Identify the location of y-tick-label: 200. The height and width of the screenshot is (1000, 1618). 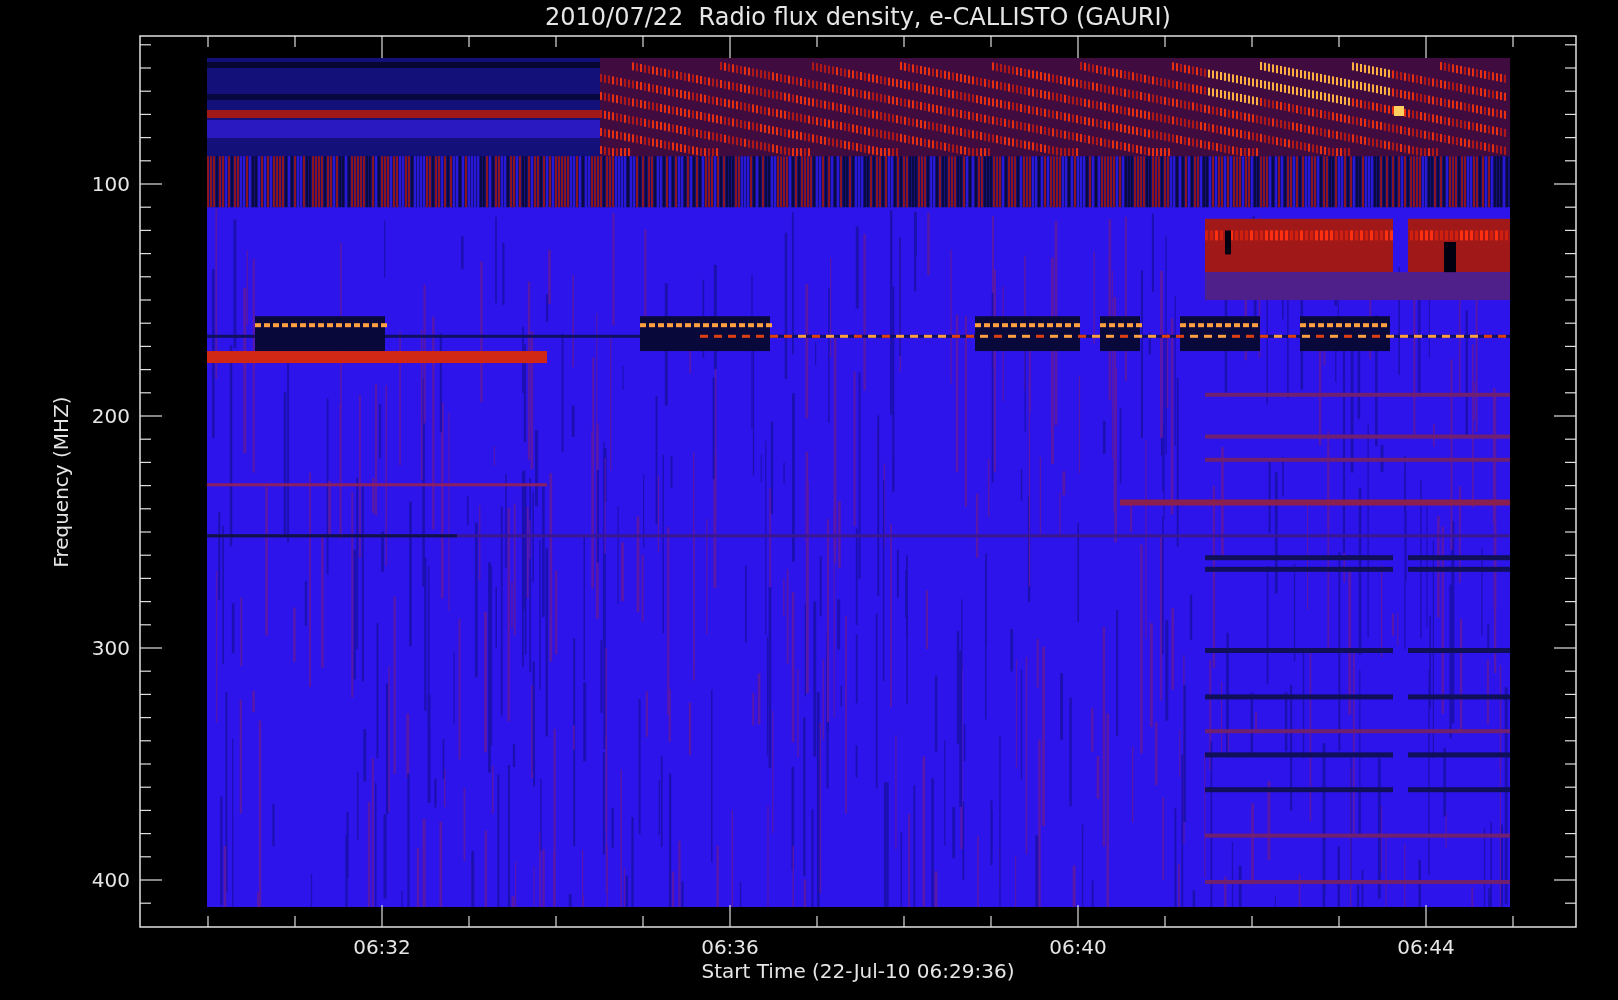
(110, 416).